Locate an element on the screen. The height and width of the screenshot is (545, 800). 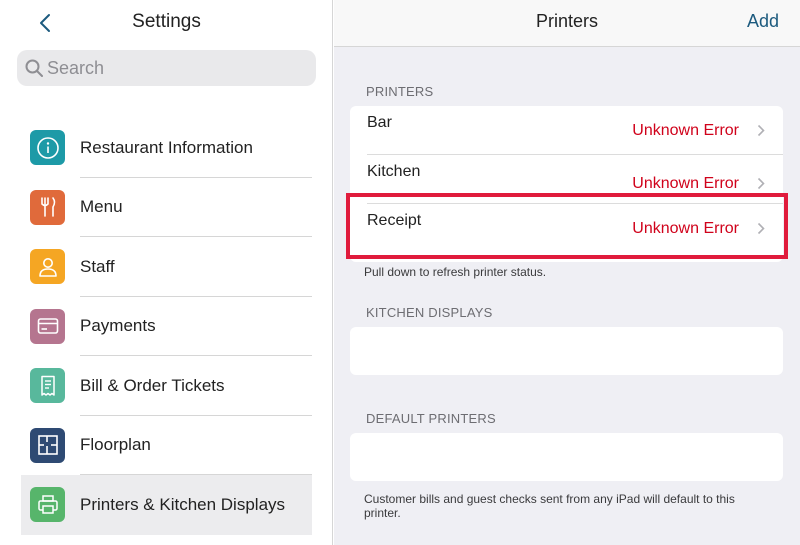
sidebar-item-payments: Payments is located at coordinates (166, 326).